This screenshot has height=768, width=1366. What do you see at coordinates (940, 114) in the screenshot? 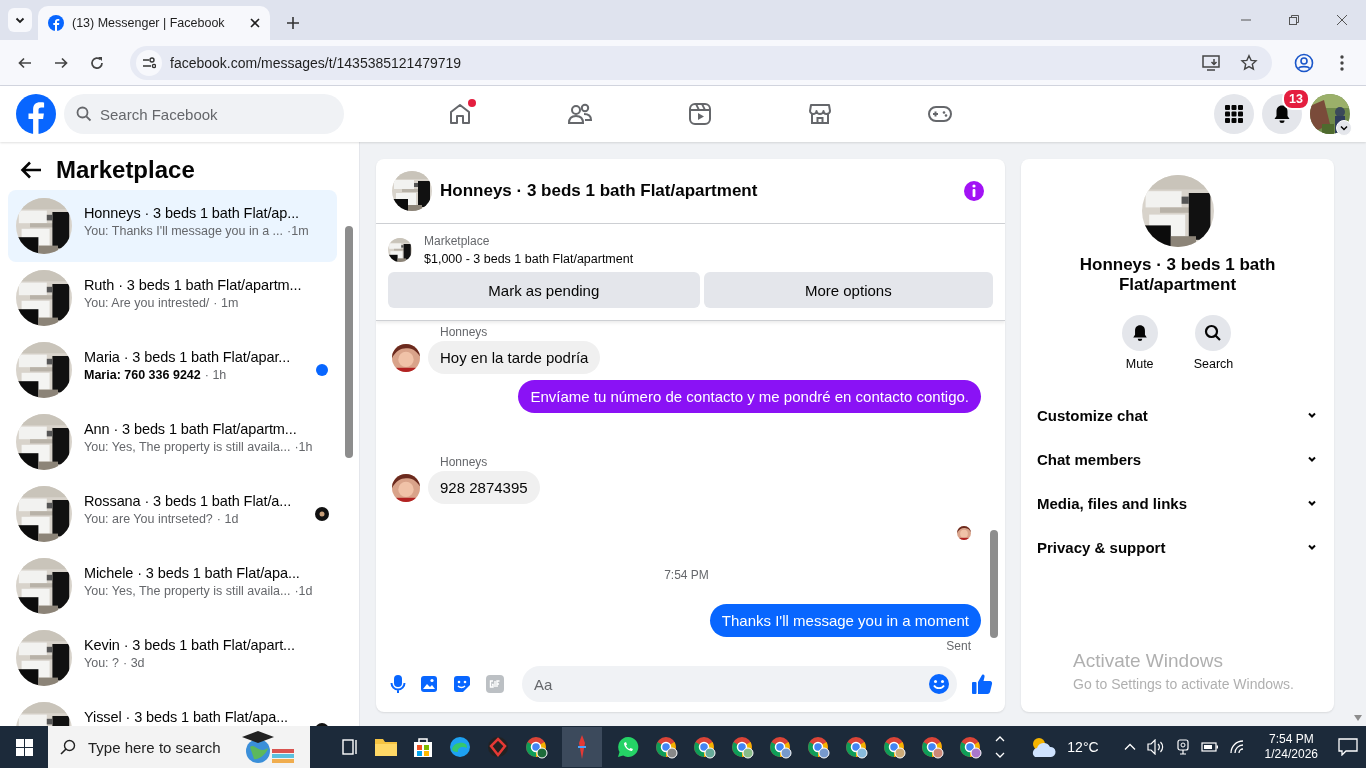
I see `game-controller-icon` at bounding box center [940, 114].